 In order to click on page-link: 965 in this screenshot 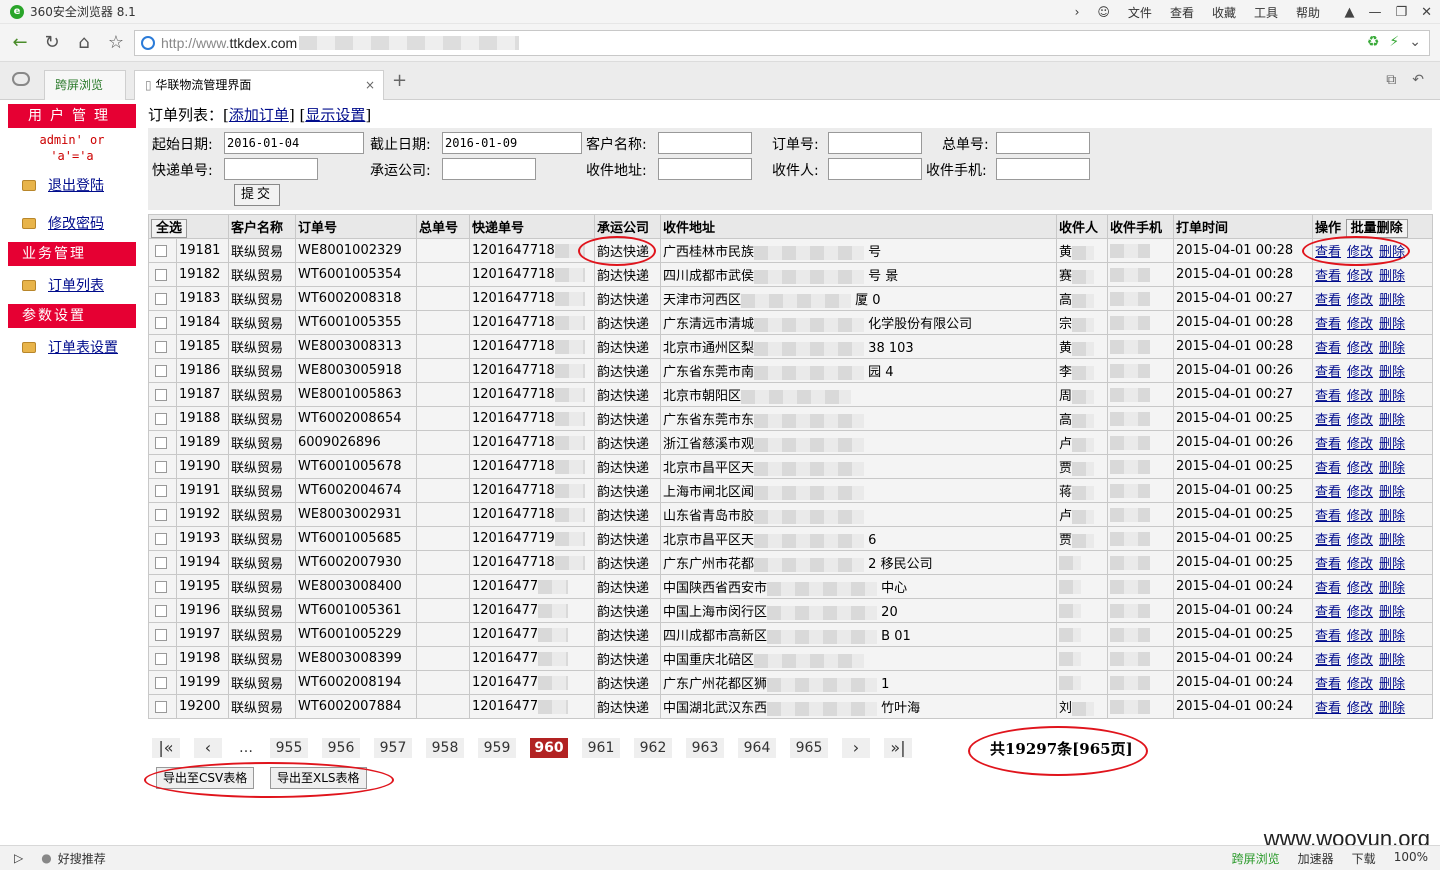, I will do `click(809, 748)`.